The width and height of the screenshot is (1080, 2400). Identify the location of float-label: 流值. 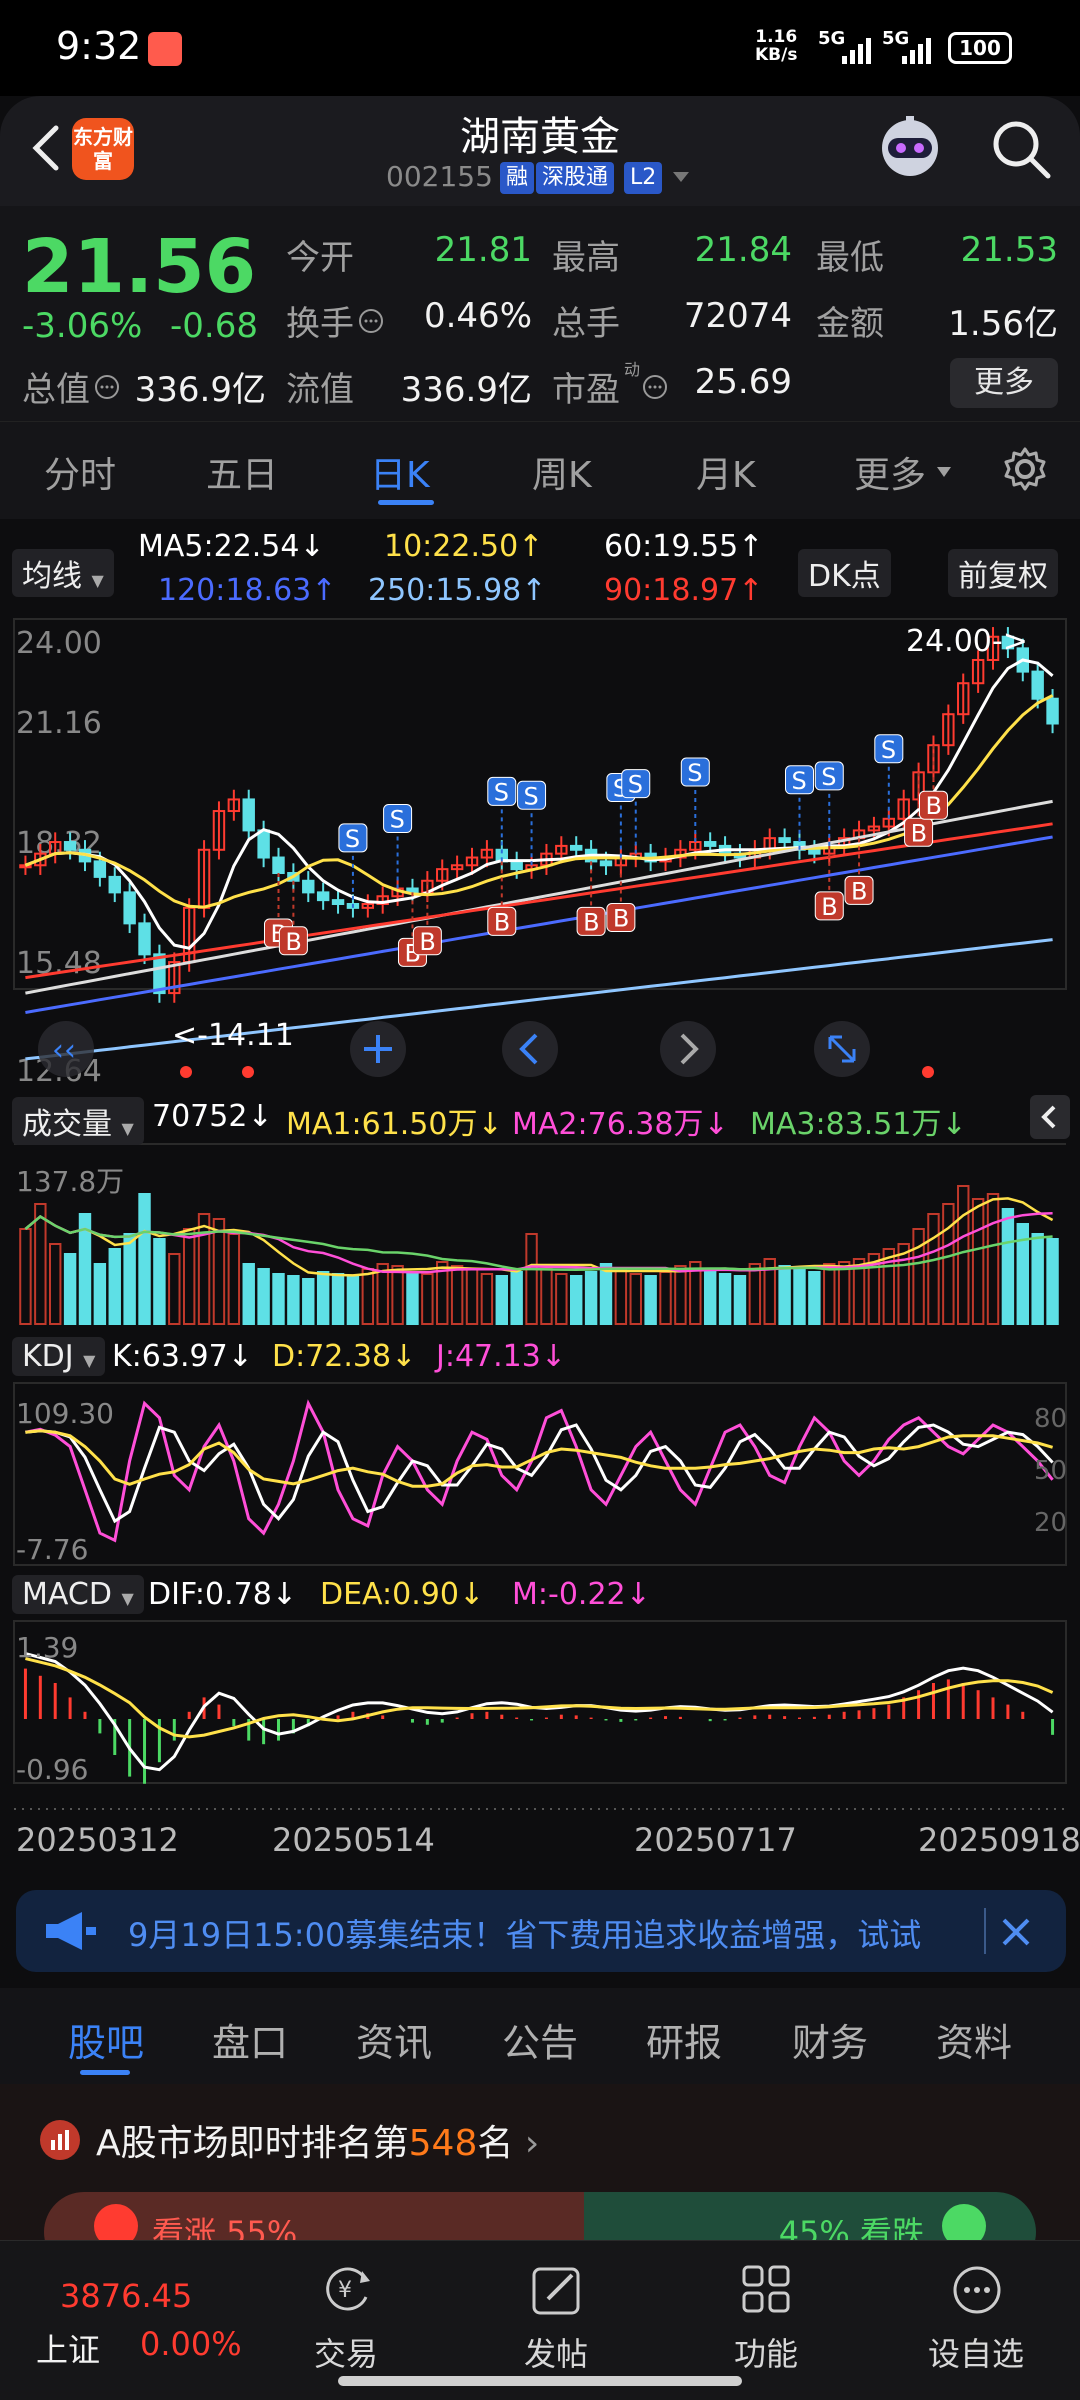
(320, 390).